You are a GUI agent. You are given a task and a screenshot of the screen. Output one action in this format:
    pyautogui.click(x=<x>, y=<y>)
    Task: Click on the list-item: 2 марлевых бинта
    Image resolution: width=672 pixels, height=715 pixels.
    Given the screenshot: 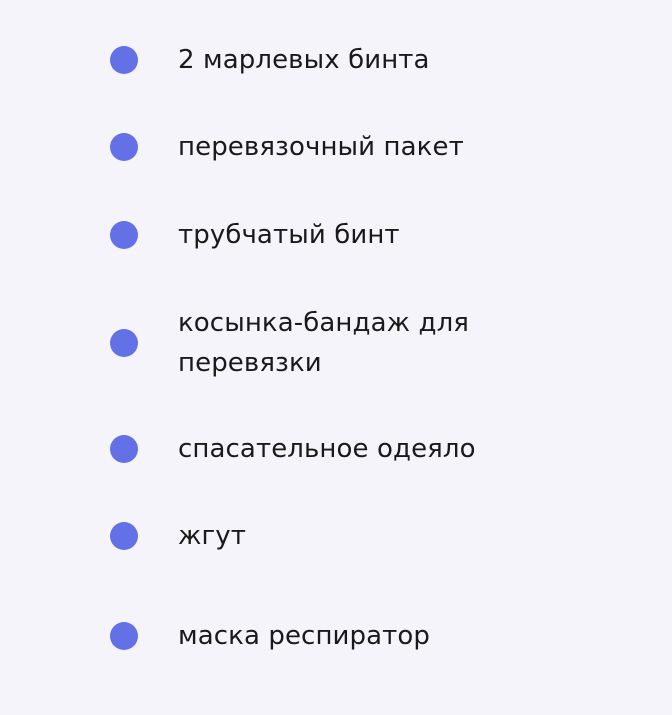 What is the action you would take?
    pyautogui.click(x=361, y=60)
    